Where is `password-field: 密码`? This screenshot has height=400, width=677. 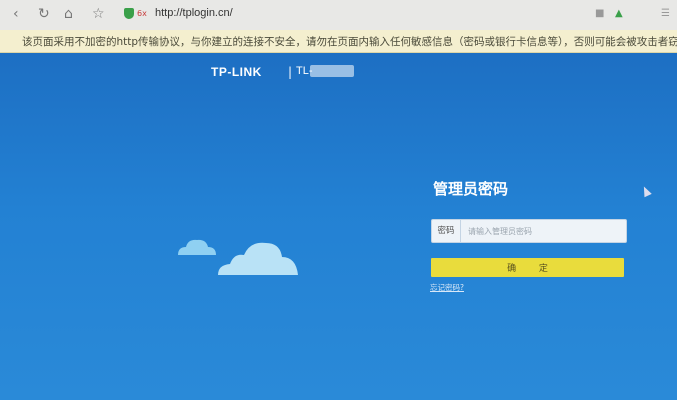 password-field: 密码 is located at coordinates (529, 231).